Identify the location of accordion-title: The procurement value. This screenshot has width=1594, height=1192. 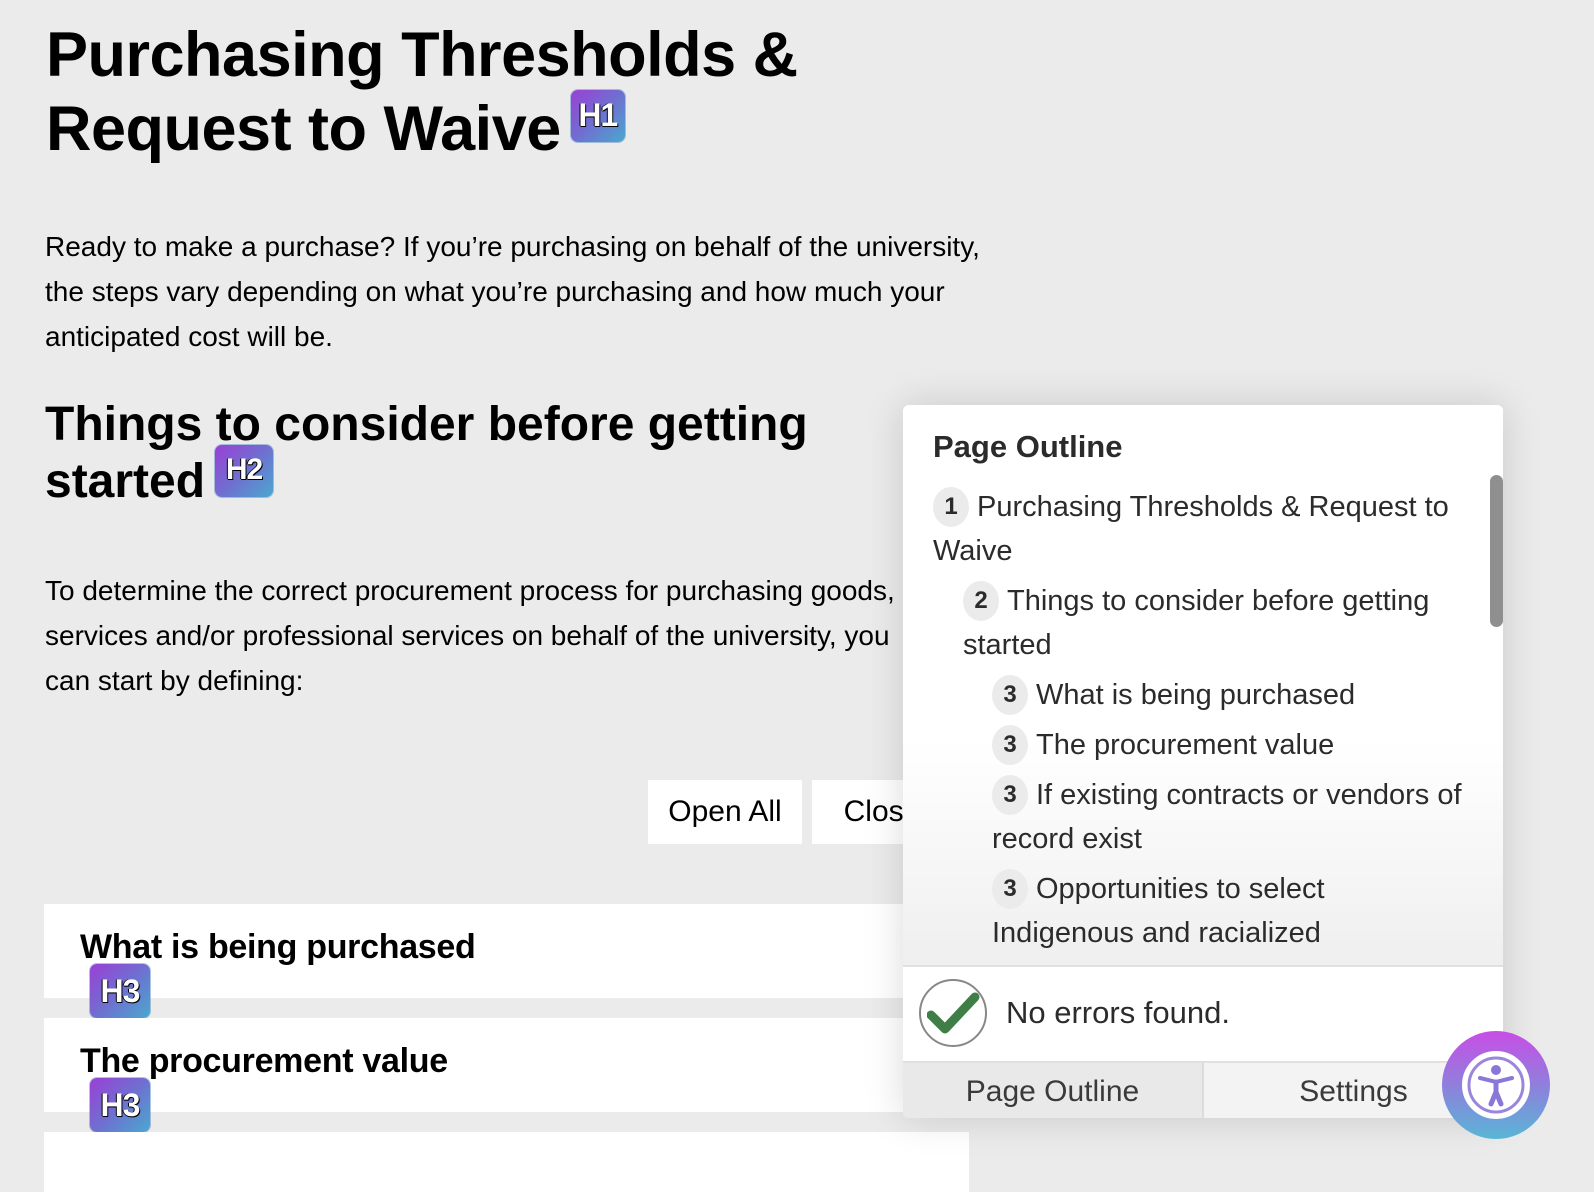
(264, 1061).